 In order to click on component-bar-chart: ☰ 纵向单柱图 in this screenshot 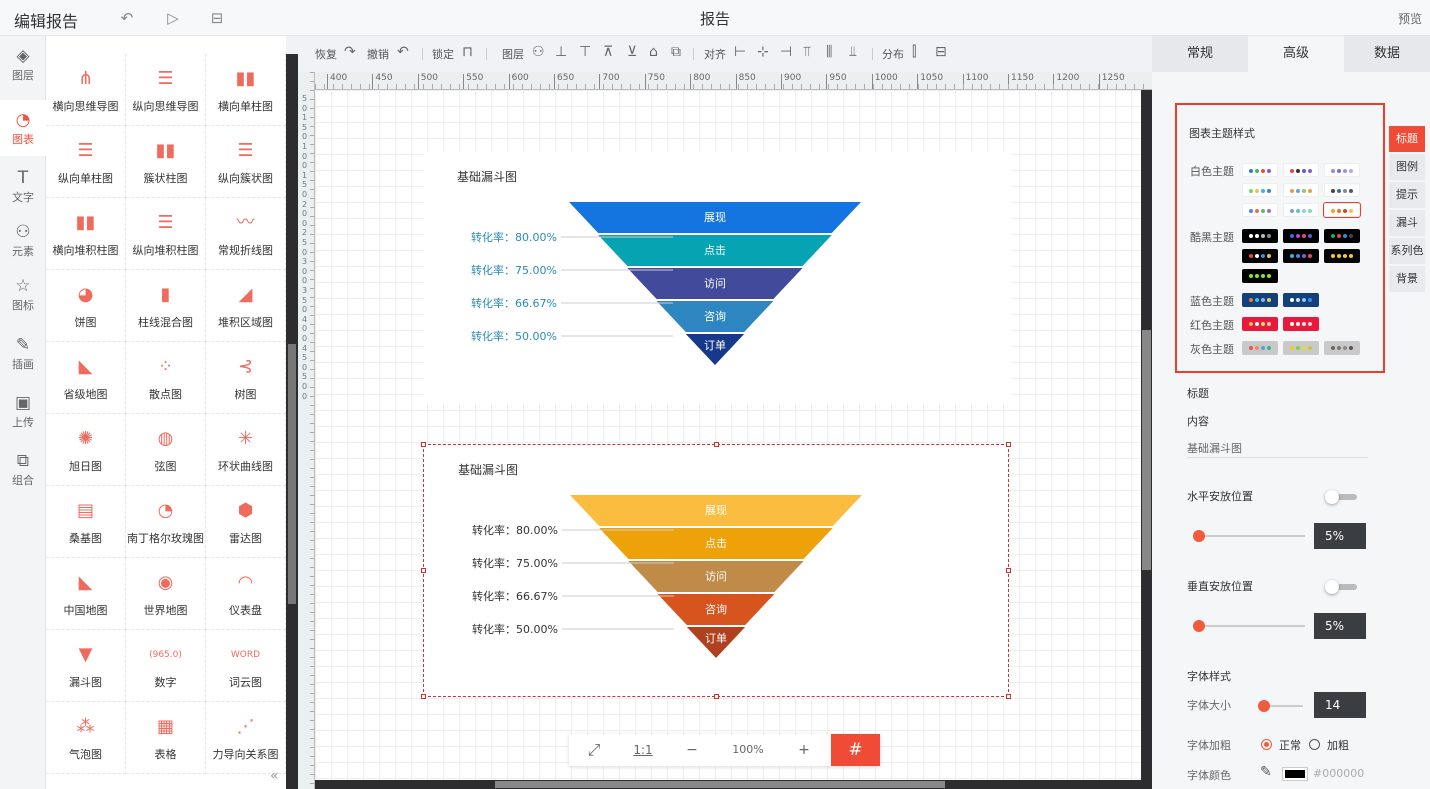, I will do `click(86, 162)`.